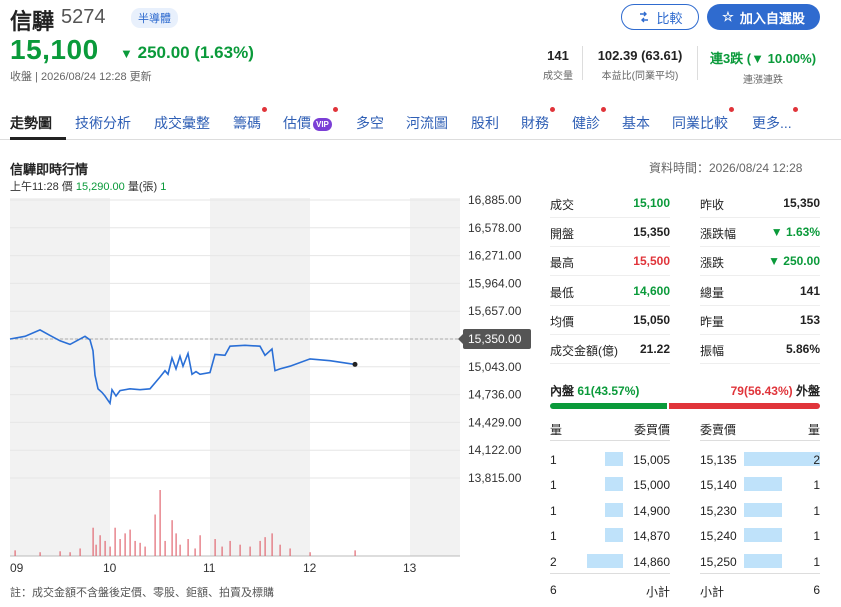 Image resolution: width=841 pixels, height=607 pixels. Describe the element at coordinates (718, 430) in the screenshot. I see `header-ask-price: 委賣價` at that location.